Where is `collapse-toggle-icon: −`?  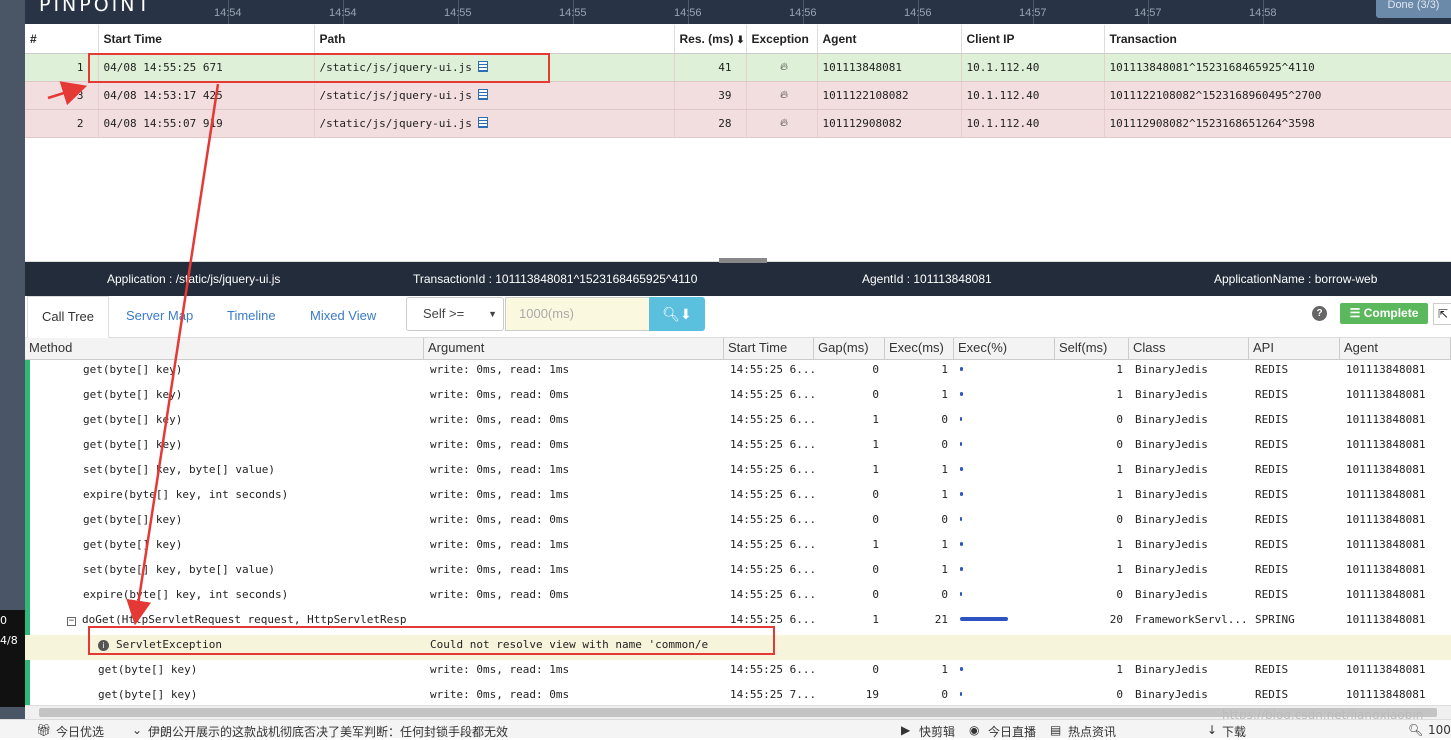
collapse-toggle-icon: − is located at coordinates (71, 621).